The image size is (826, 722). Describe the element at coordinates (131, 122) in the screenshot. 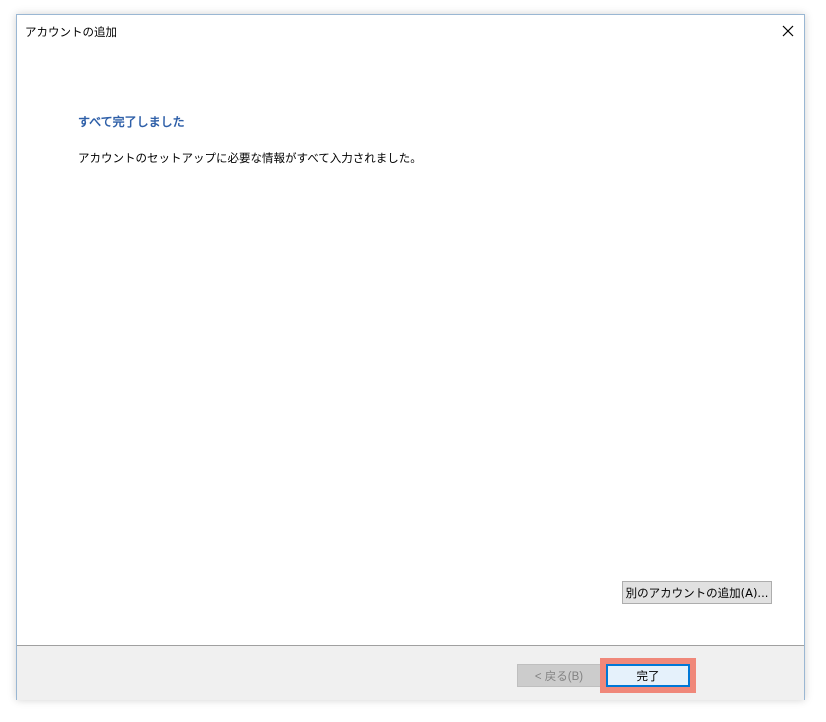

I see `completion-heading: すべて完了しました` at that location.